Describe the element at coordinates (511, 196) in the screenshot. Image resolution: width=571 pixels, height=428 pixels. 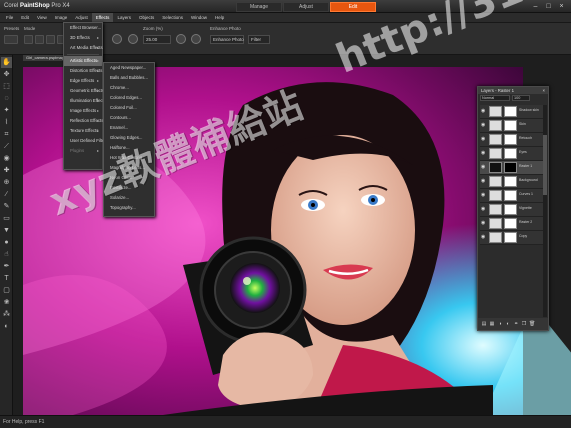
I see `layer-row: ◉ Curves 1` at that location.